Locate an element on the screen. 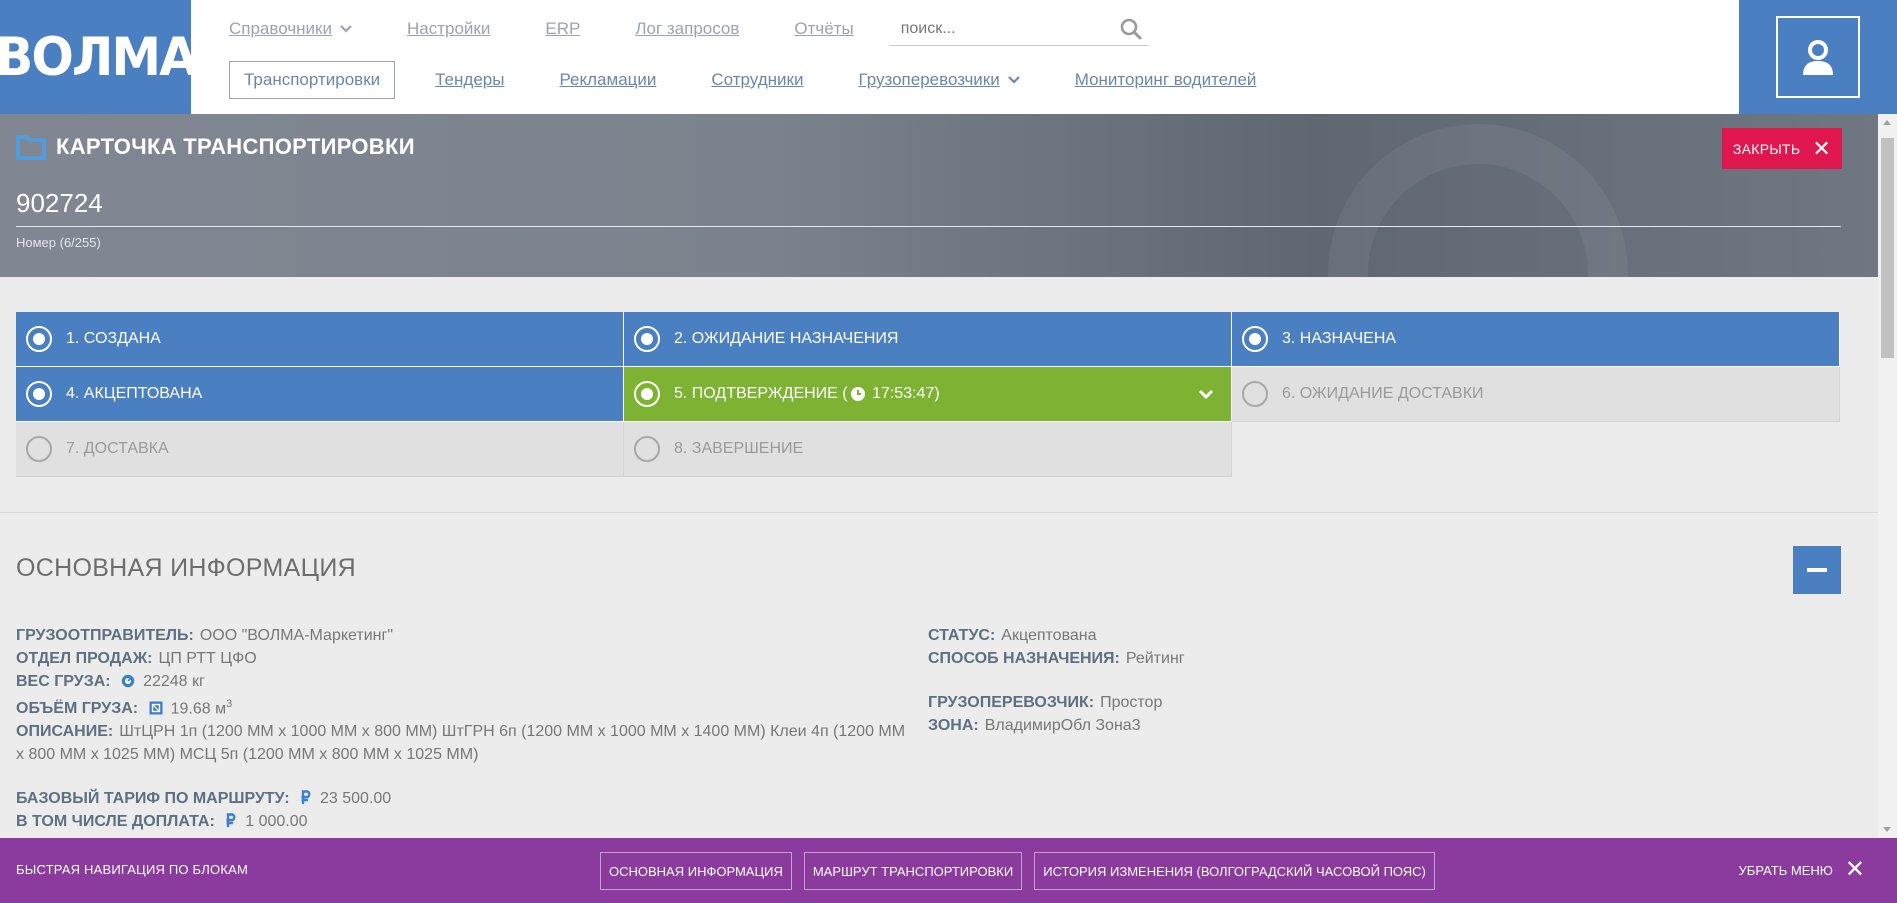  nav-link-claims: Рекламации is located at coordinates (607, 80).